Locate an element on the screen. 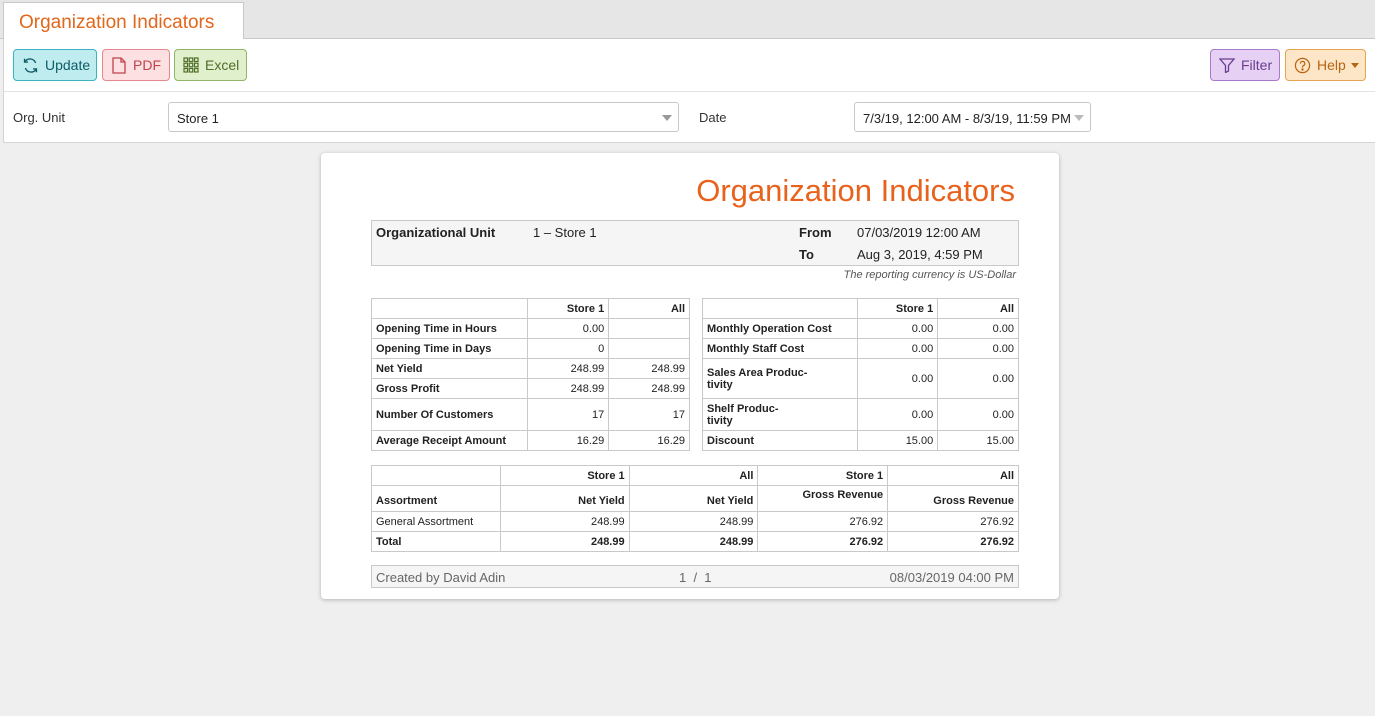 The height and width of the screenshot is (716, 1375). table-row: Sales Area Produc-tivity 0.00 0.00 is located at coordinates (860, 378).